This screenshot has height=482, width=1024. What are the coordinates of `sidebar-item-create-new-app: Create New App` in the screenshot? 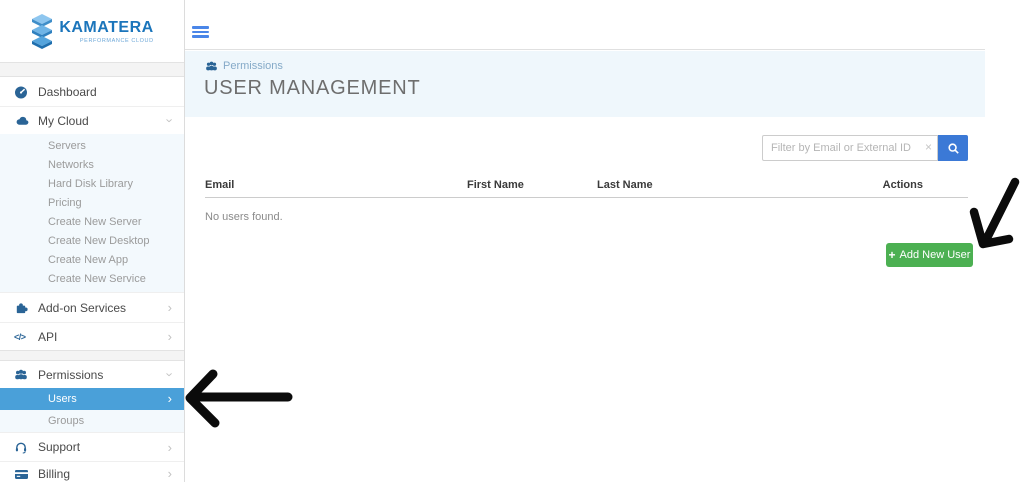 It's located at (92, 260).